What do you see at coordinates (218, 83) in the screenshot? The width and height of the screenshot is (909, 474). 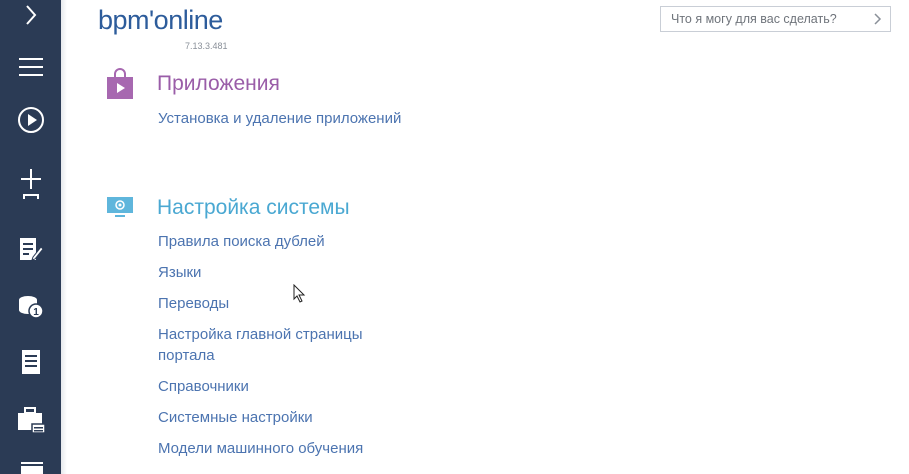 I see `section-title-applications: Приложения` at bounding box center [218, 83].